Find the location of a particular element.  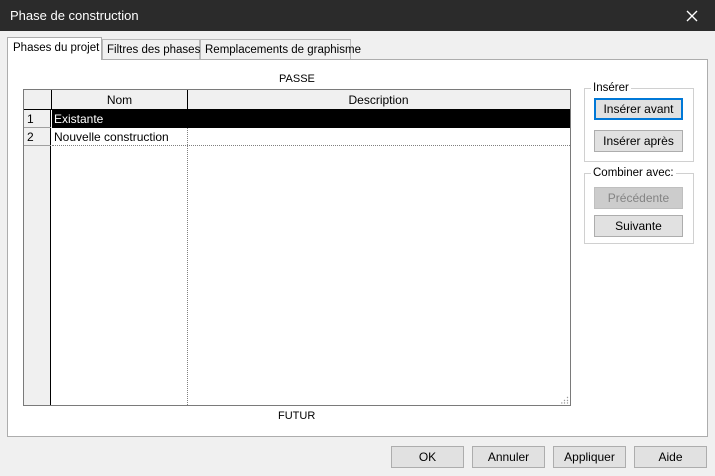

column-divider is located at coordinates (187, 257).